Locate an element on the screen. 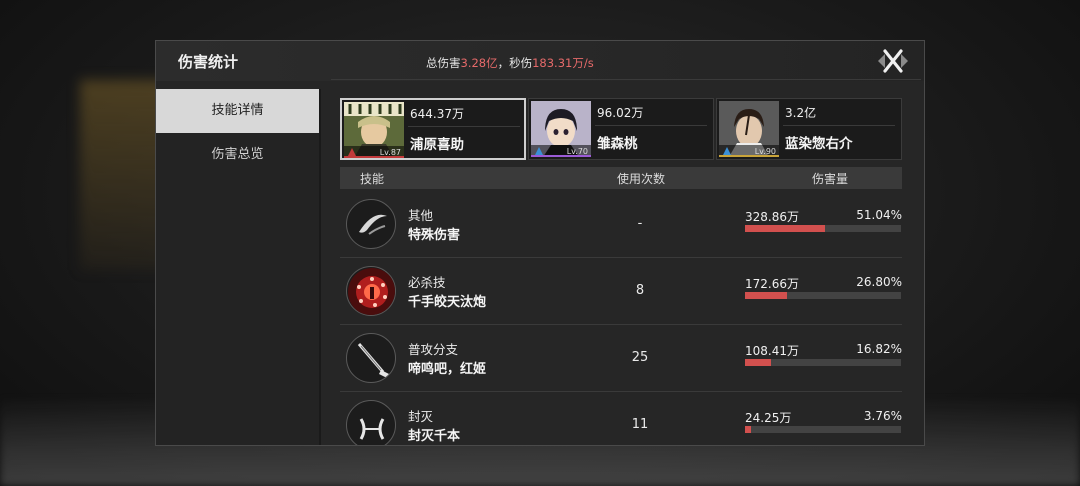 The height and width of the screenshot is (486, 1080). skill-type: 其他 is located at coordinates (421, 215).